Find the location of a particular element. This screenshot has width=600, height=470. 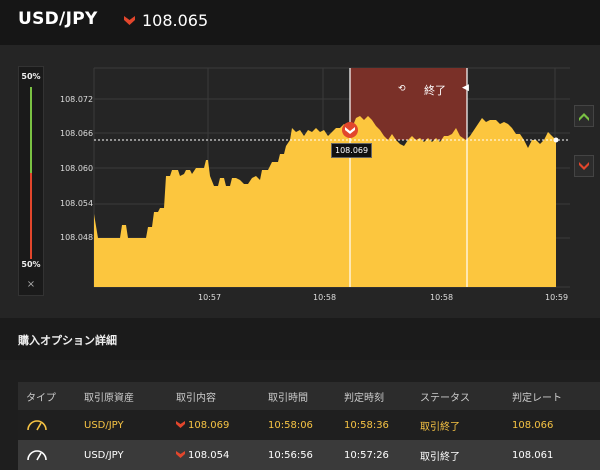

expiry-status-label: 終了 is located at coordinates (435, 90).